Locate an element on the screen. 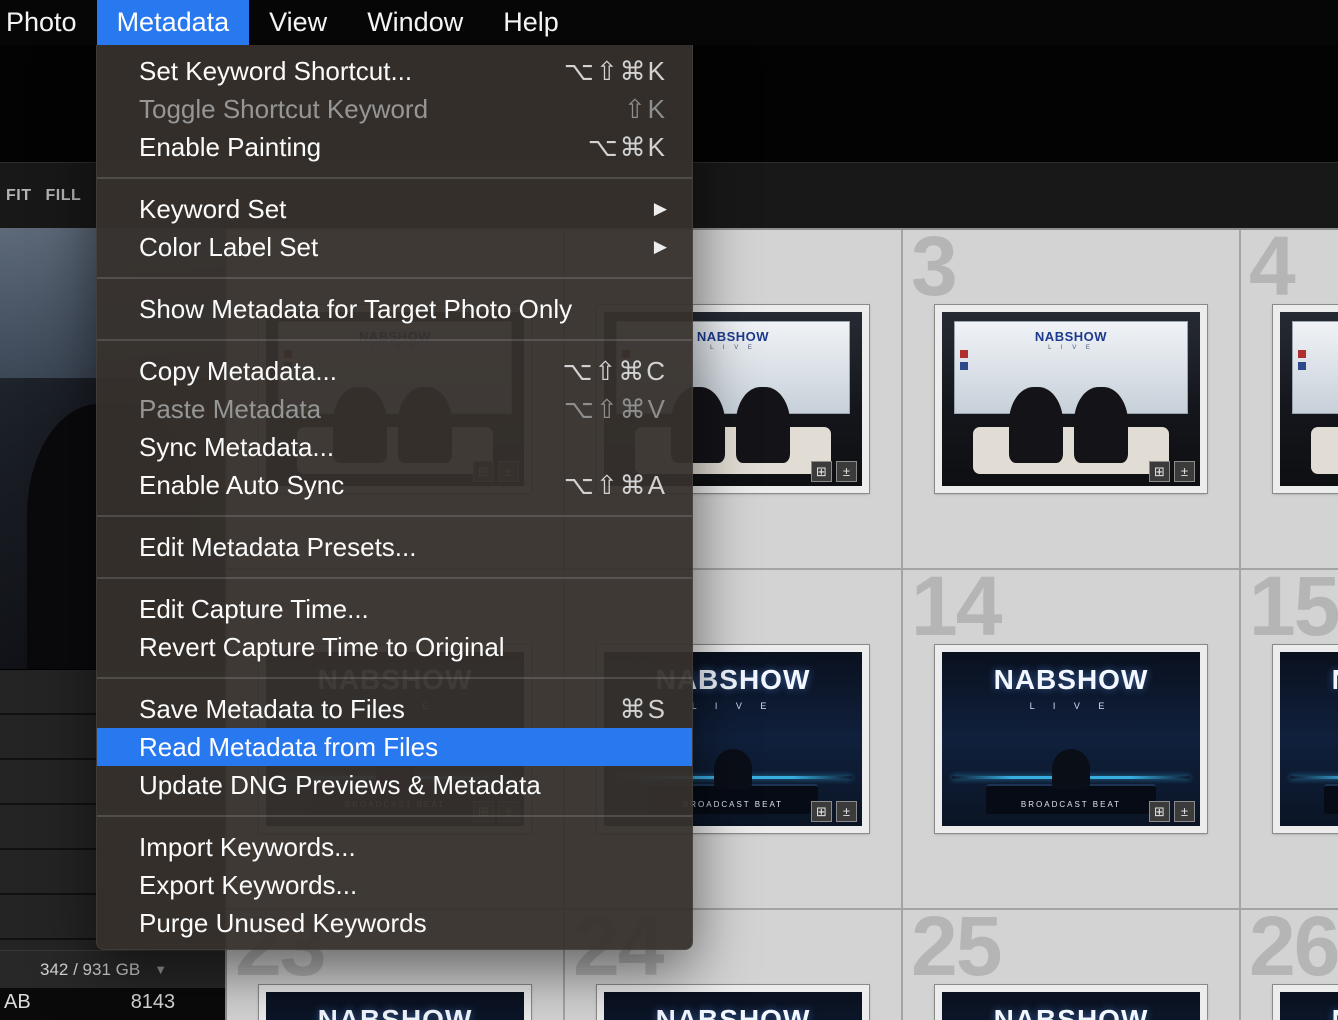  storage-indicator: 342 / 931 GB ▼ is located at coordinates (112, 969).